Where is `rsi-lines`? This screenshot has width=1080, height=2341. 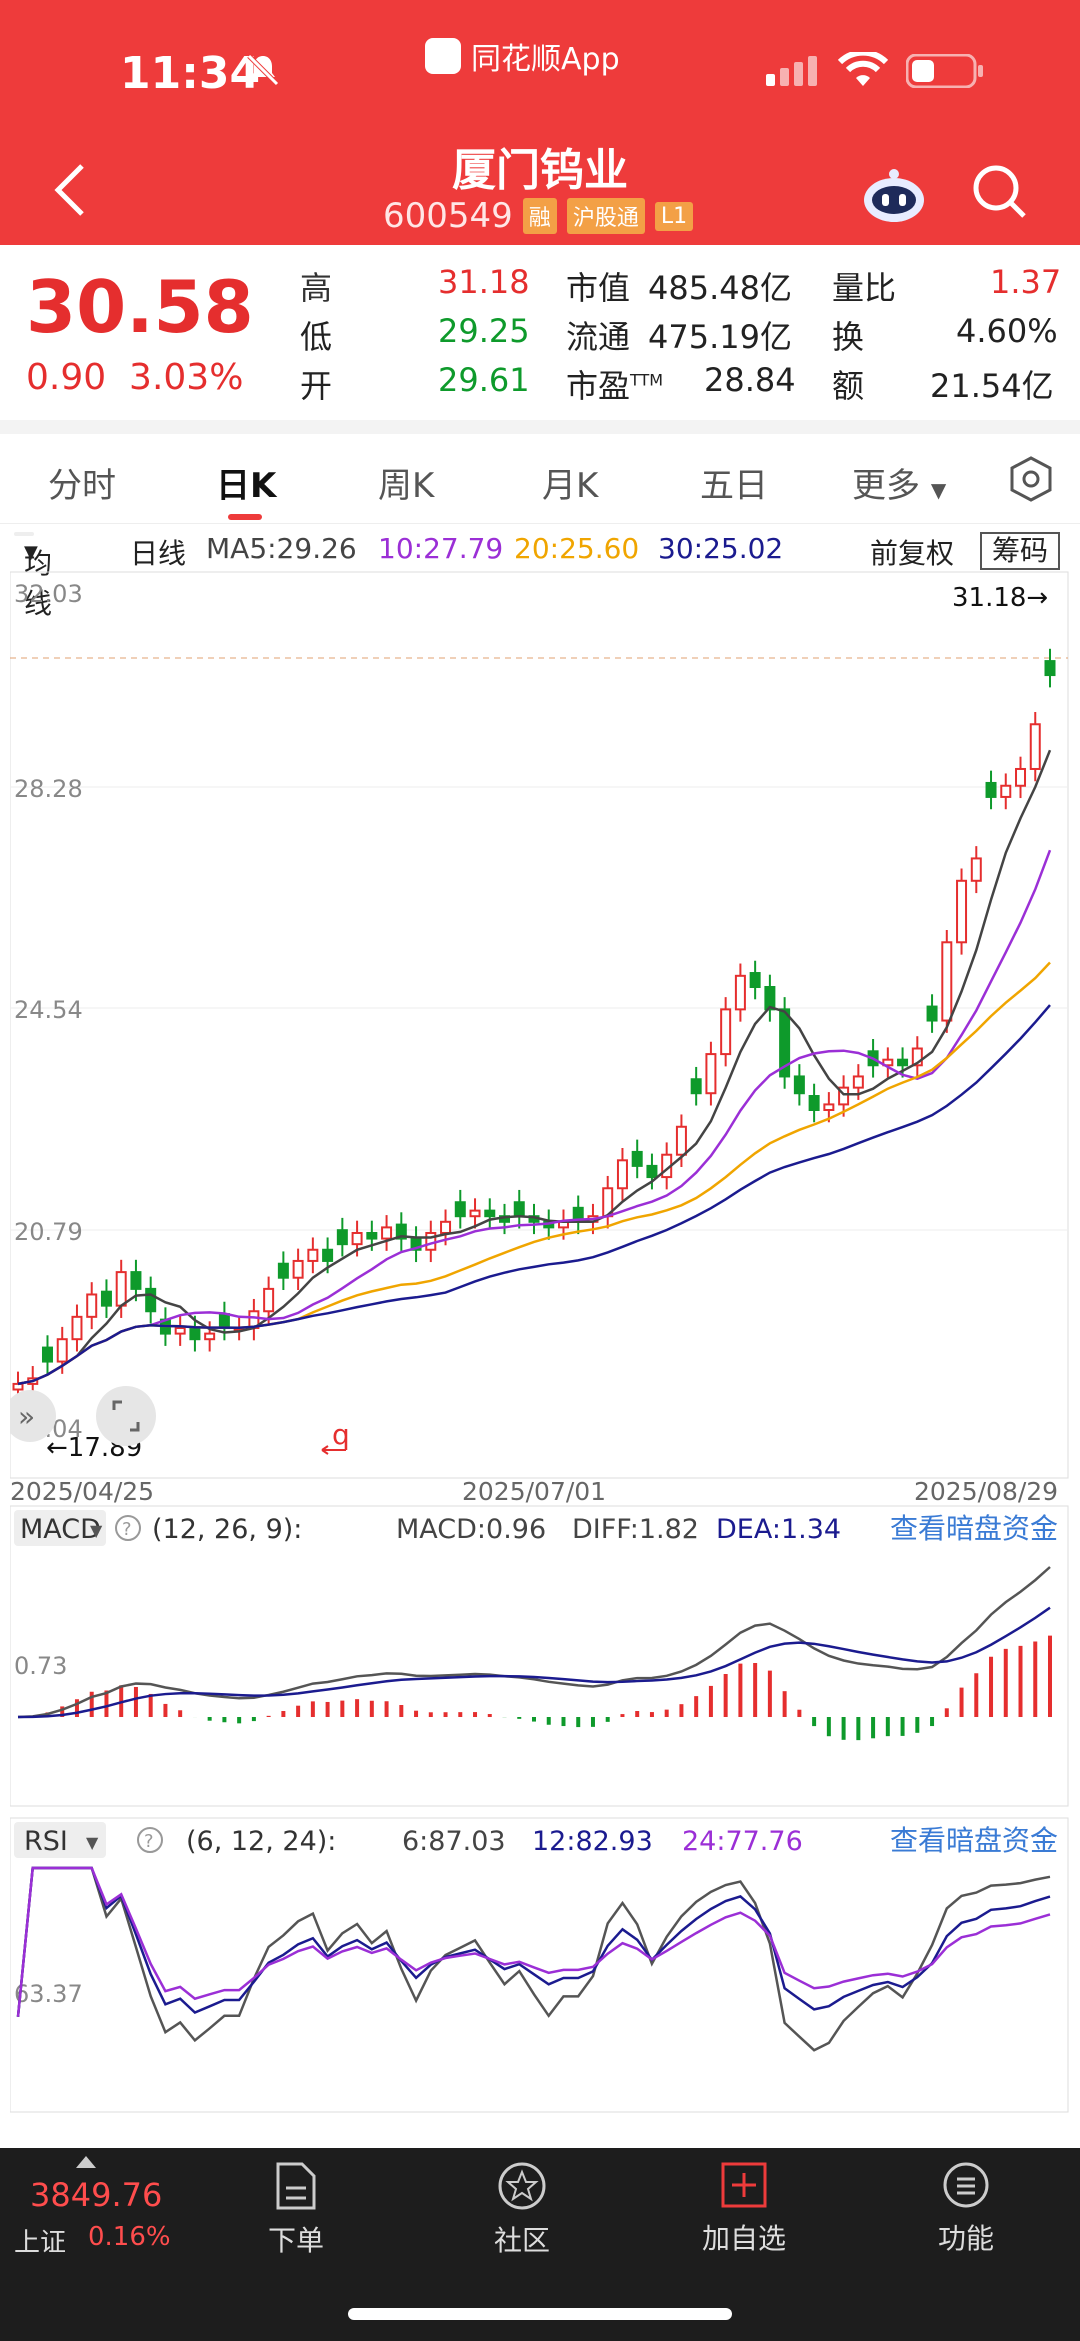 rsi-lines is located at coordinates (533, 1959).